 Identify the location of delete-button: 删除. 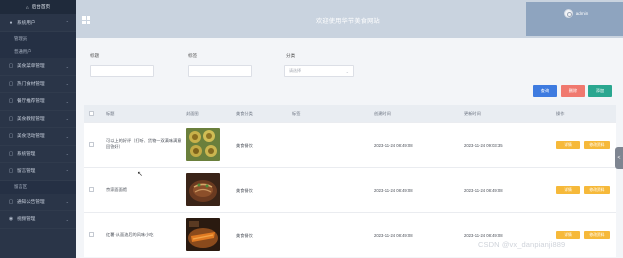
(573, 91).